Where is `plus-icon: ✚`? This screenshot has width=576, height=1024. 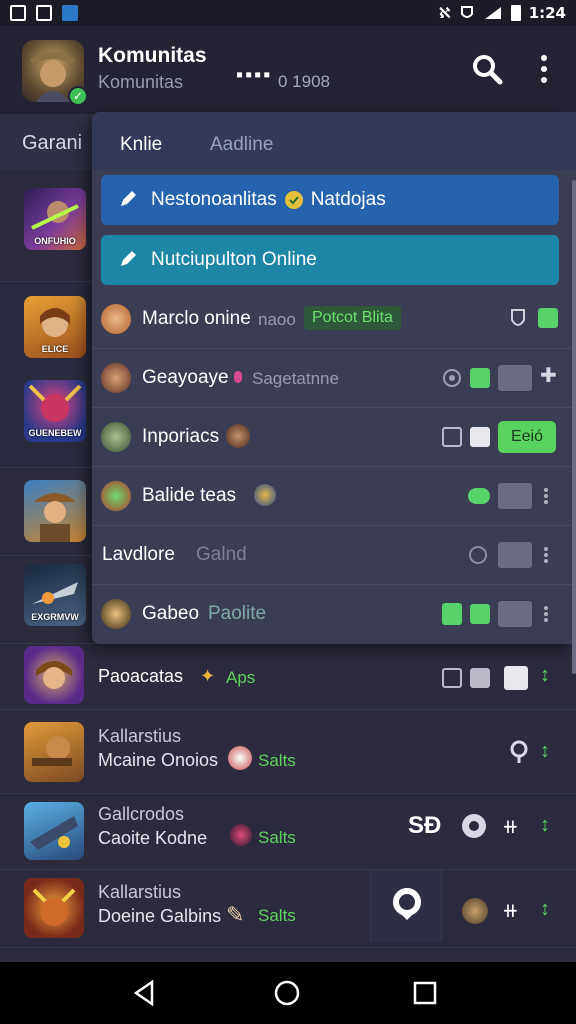
plus-icon: ✚ is located at coordinates (548, 375).